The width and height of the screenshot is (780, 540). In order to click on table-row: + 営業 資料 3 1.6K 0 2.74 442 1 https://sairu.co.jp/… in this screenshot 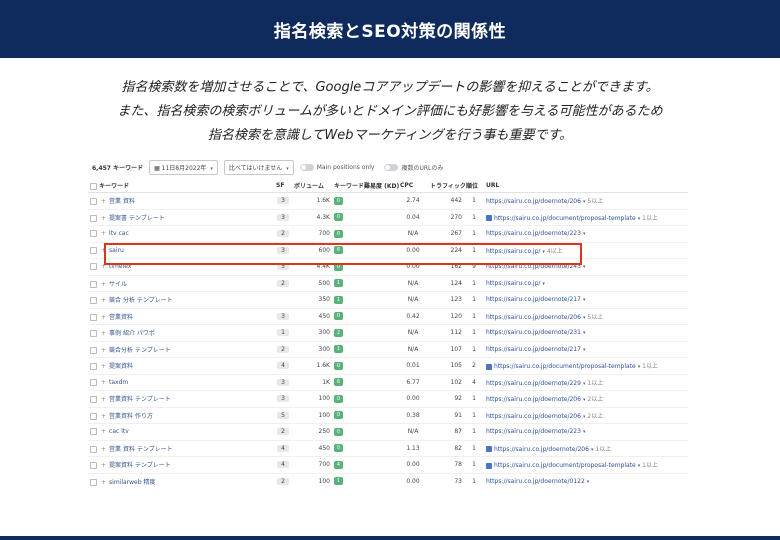, I will do `click(388, 201)`.